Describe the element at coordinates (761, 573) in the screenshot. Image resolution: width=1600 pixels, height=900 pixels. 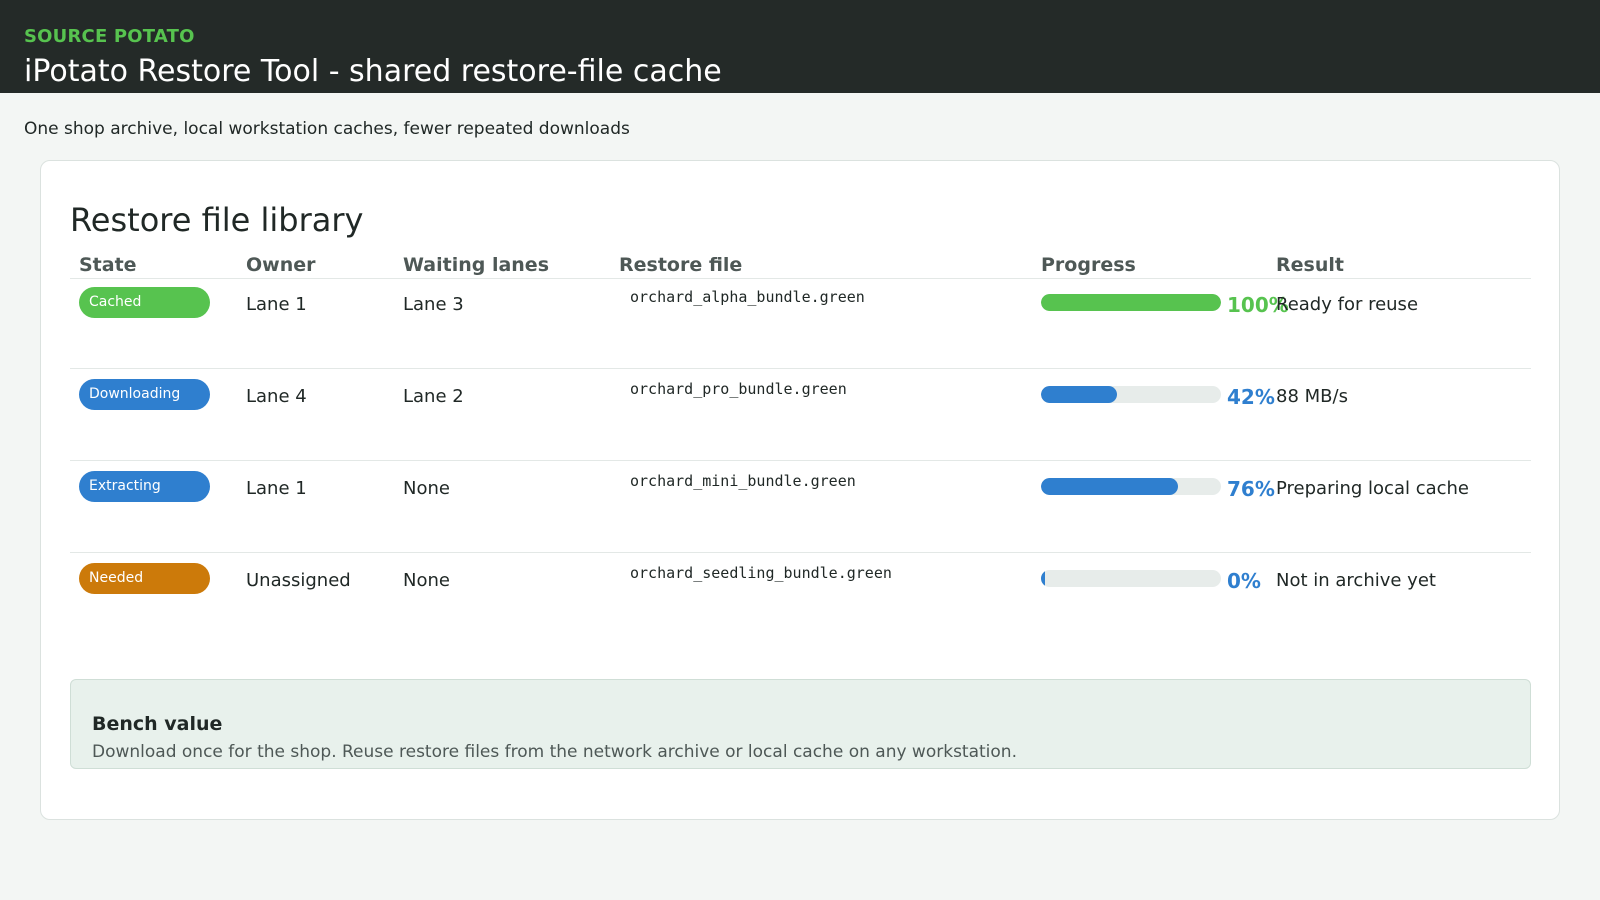
I see `restore-file-name: orchard_seedling_bundle.green` at that location.